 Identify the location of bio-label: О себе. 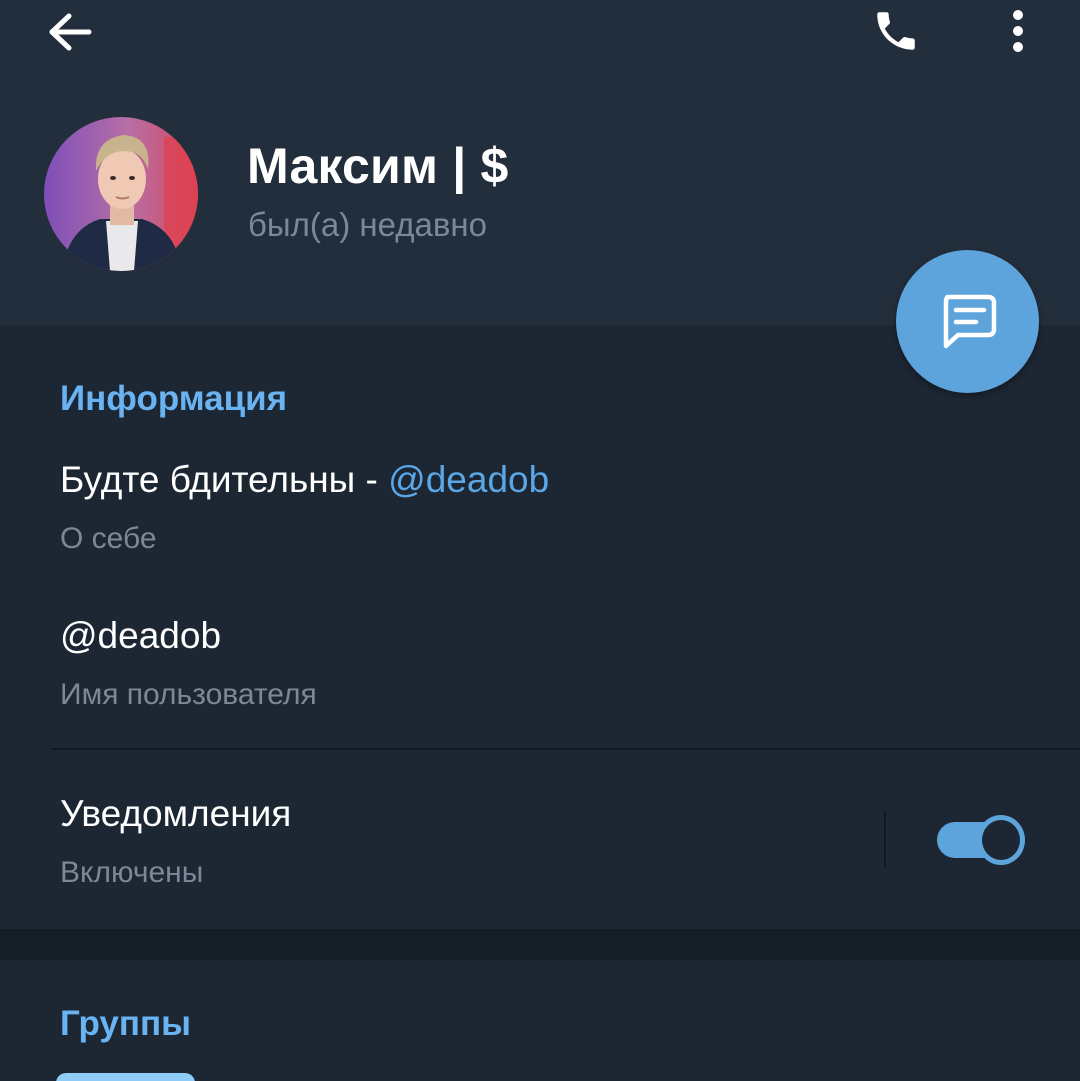
(108, 538).